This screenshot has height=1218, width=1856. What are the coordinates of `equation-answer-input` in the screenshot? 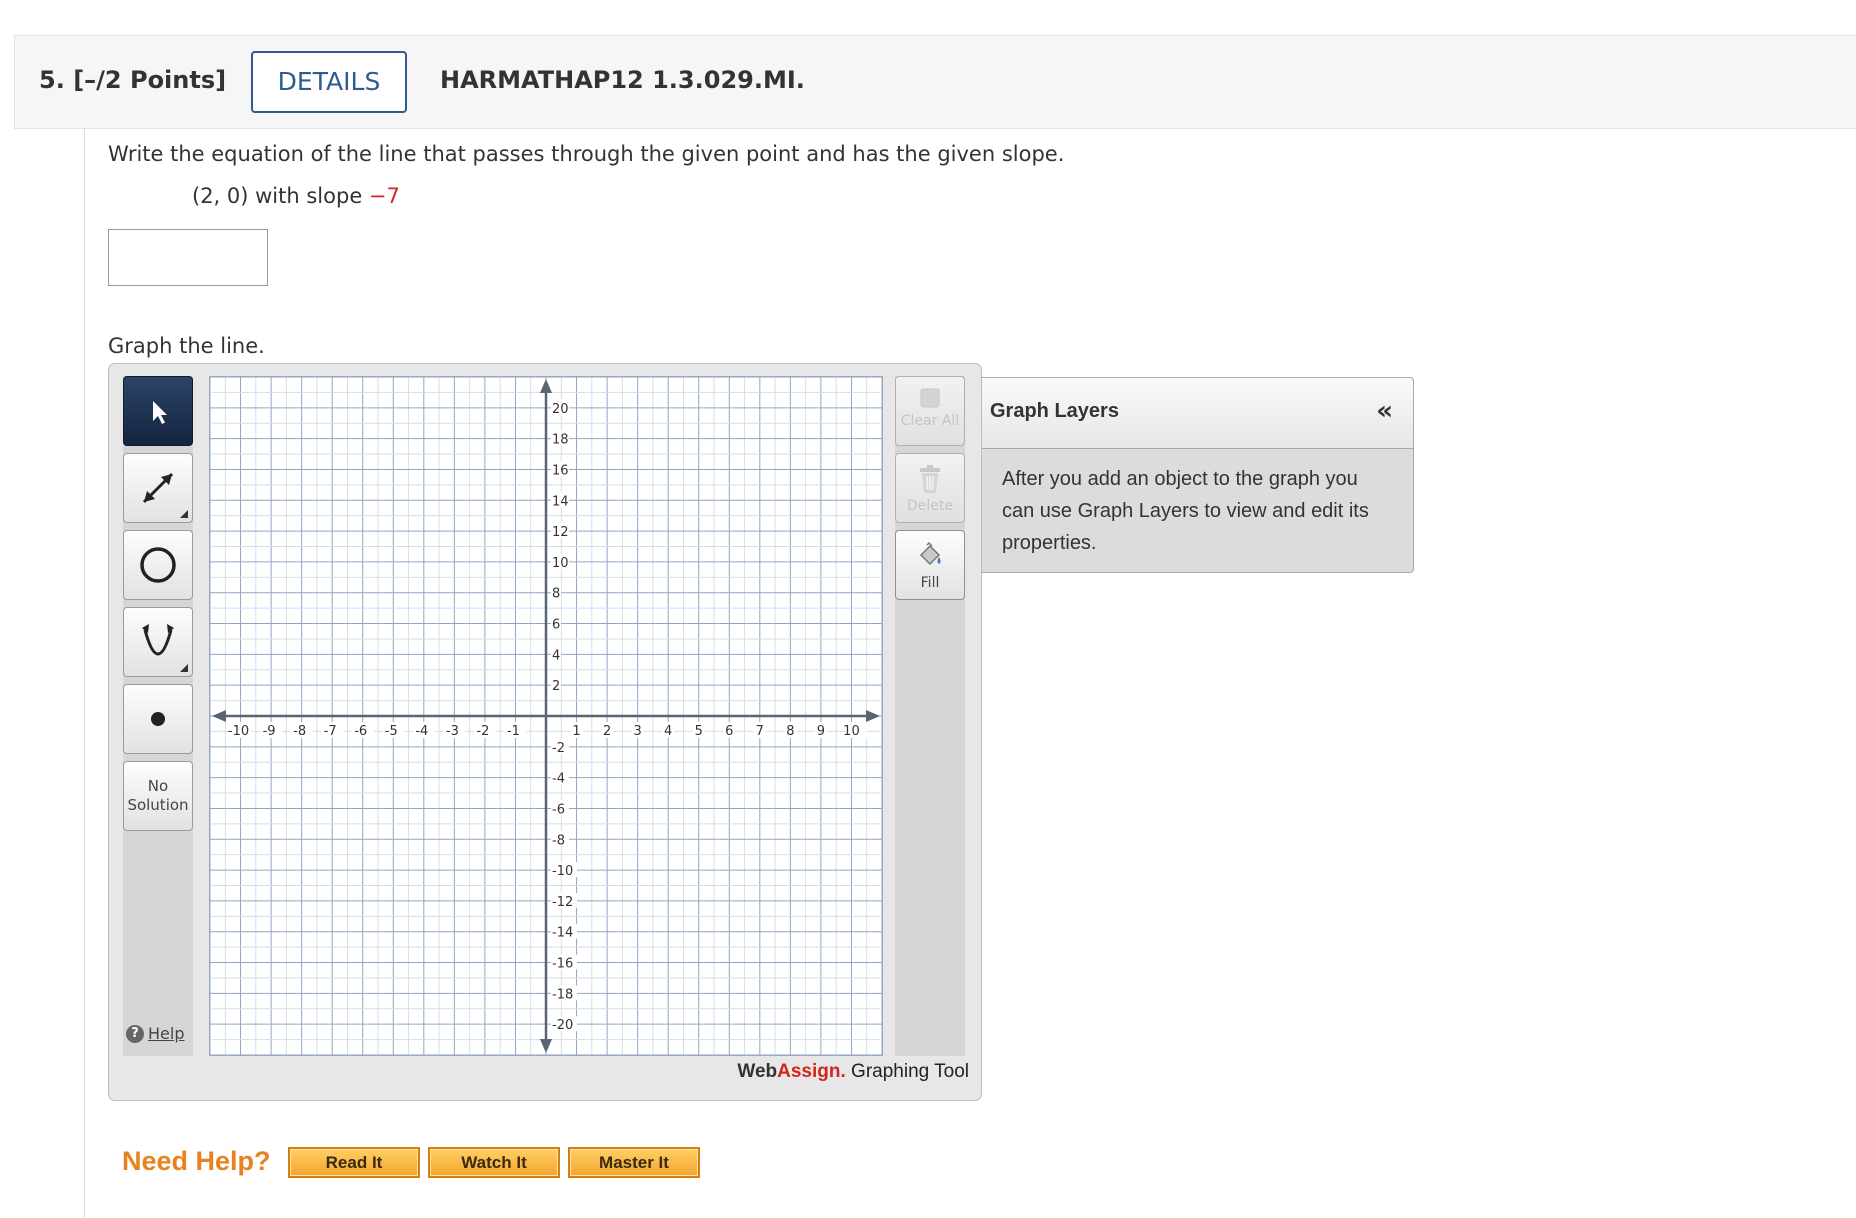 It's located at (188, 257).